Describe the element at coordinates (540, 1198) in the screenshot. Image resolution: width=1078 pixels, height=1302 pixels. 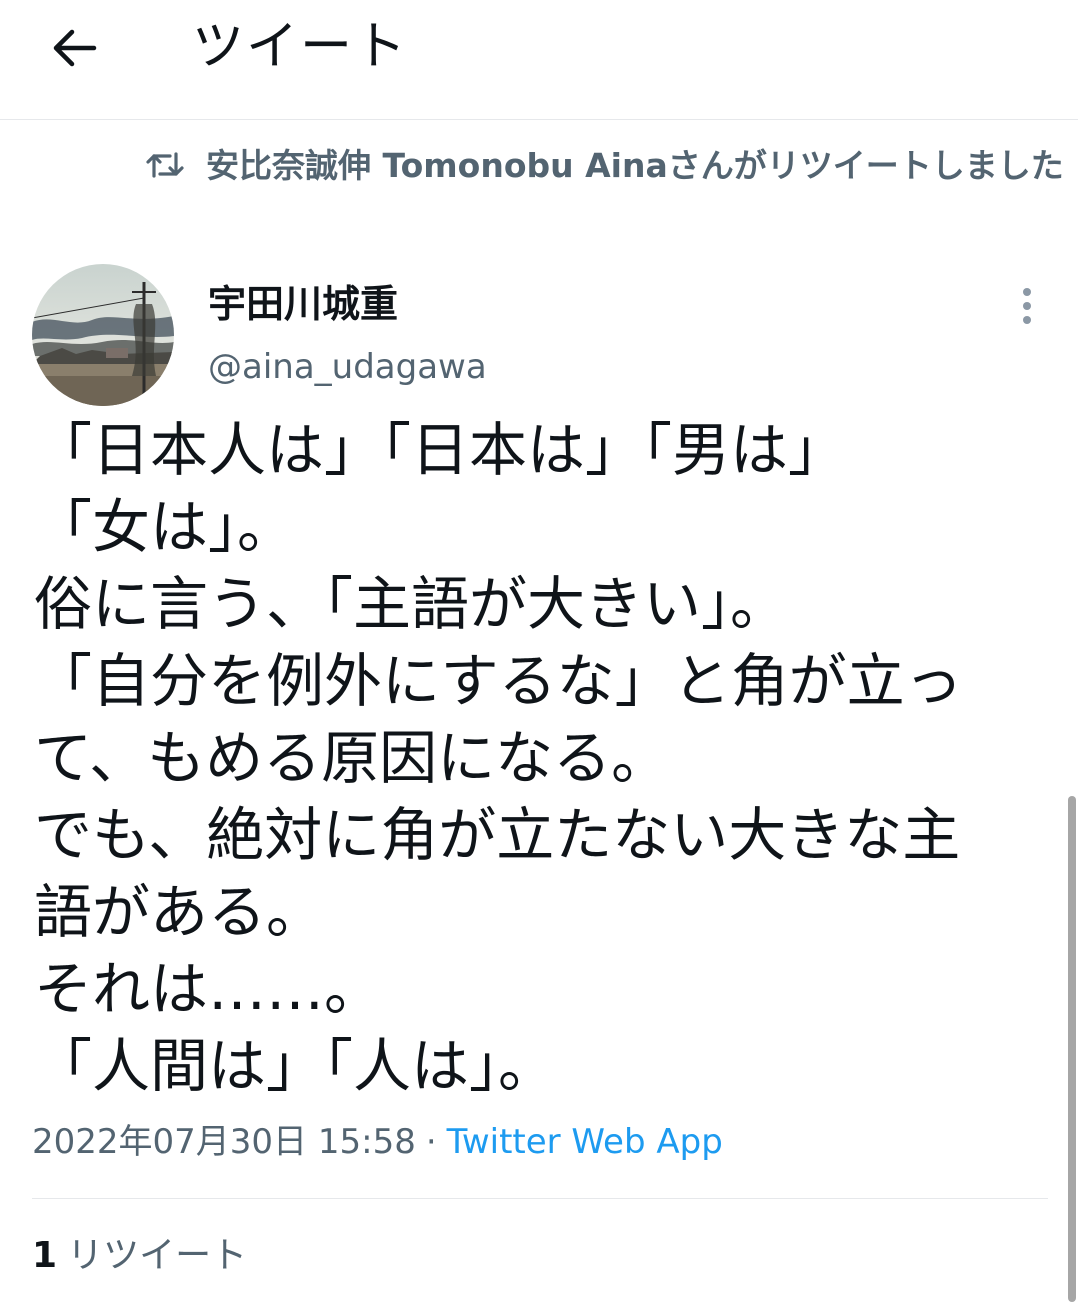
I see `divider` at that location.